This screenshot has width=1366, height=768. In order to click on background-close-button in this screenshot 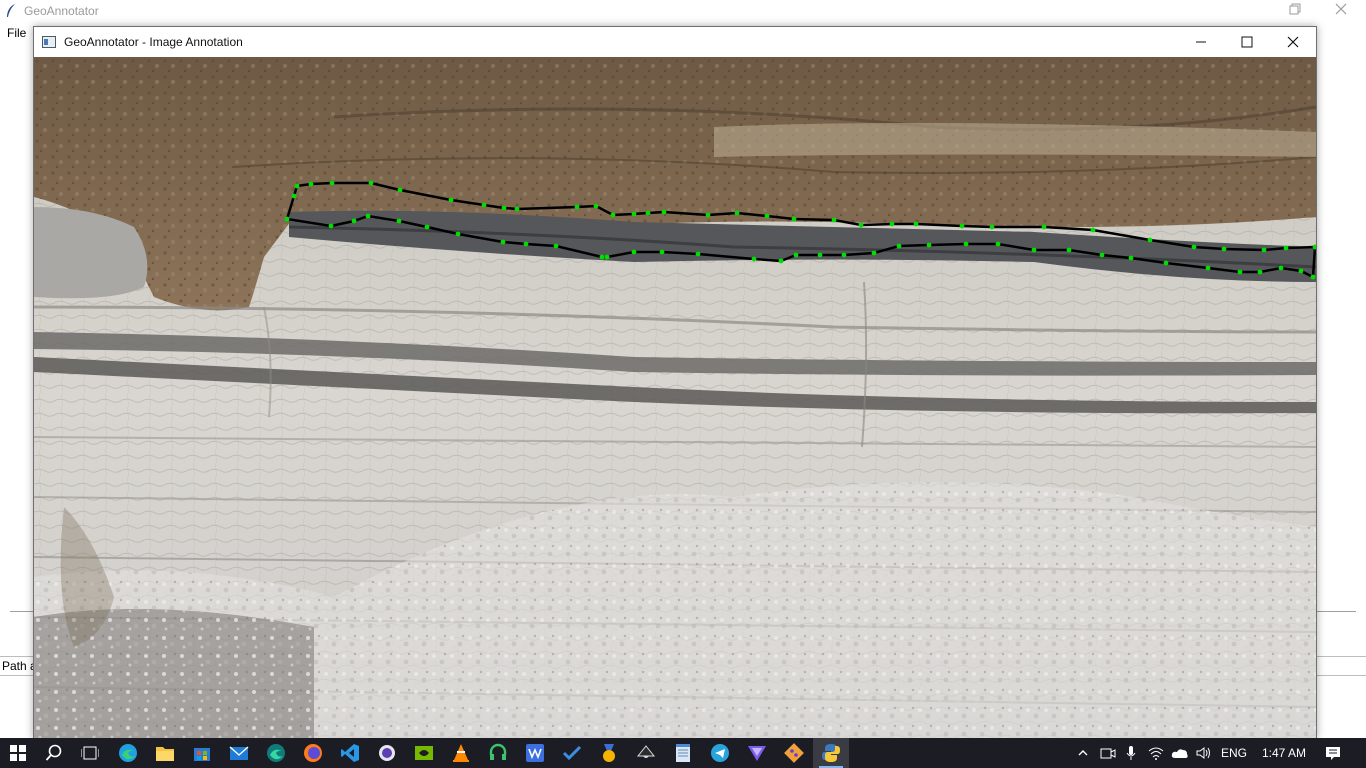, I will do `click(1341, 11)`.